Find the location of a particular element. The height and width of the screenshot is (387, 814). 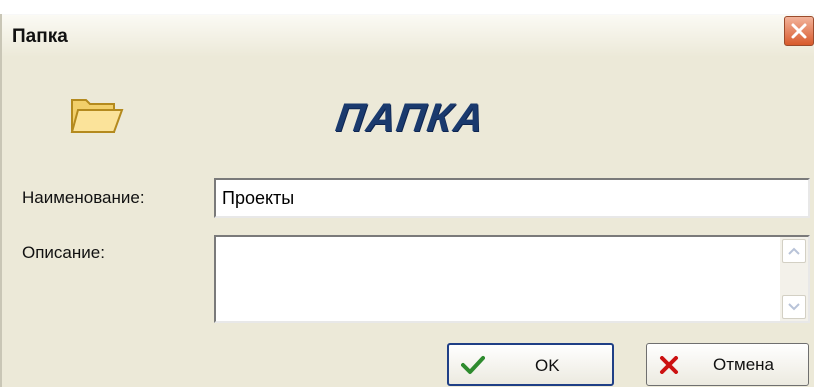

close-button is located at coordinates (799, 31).